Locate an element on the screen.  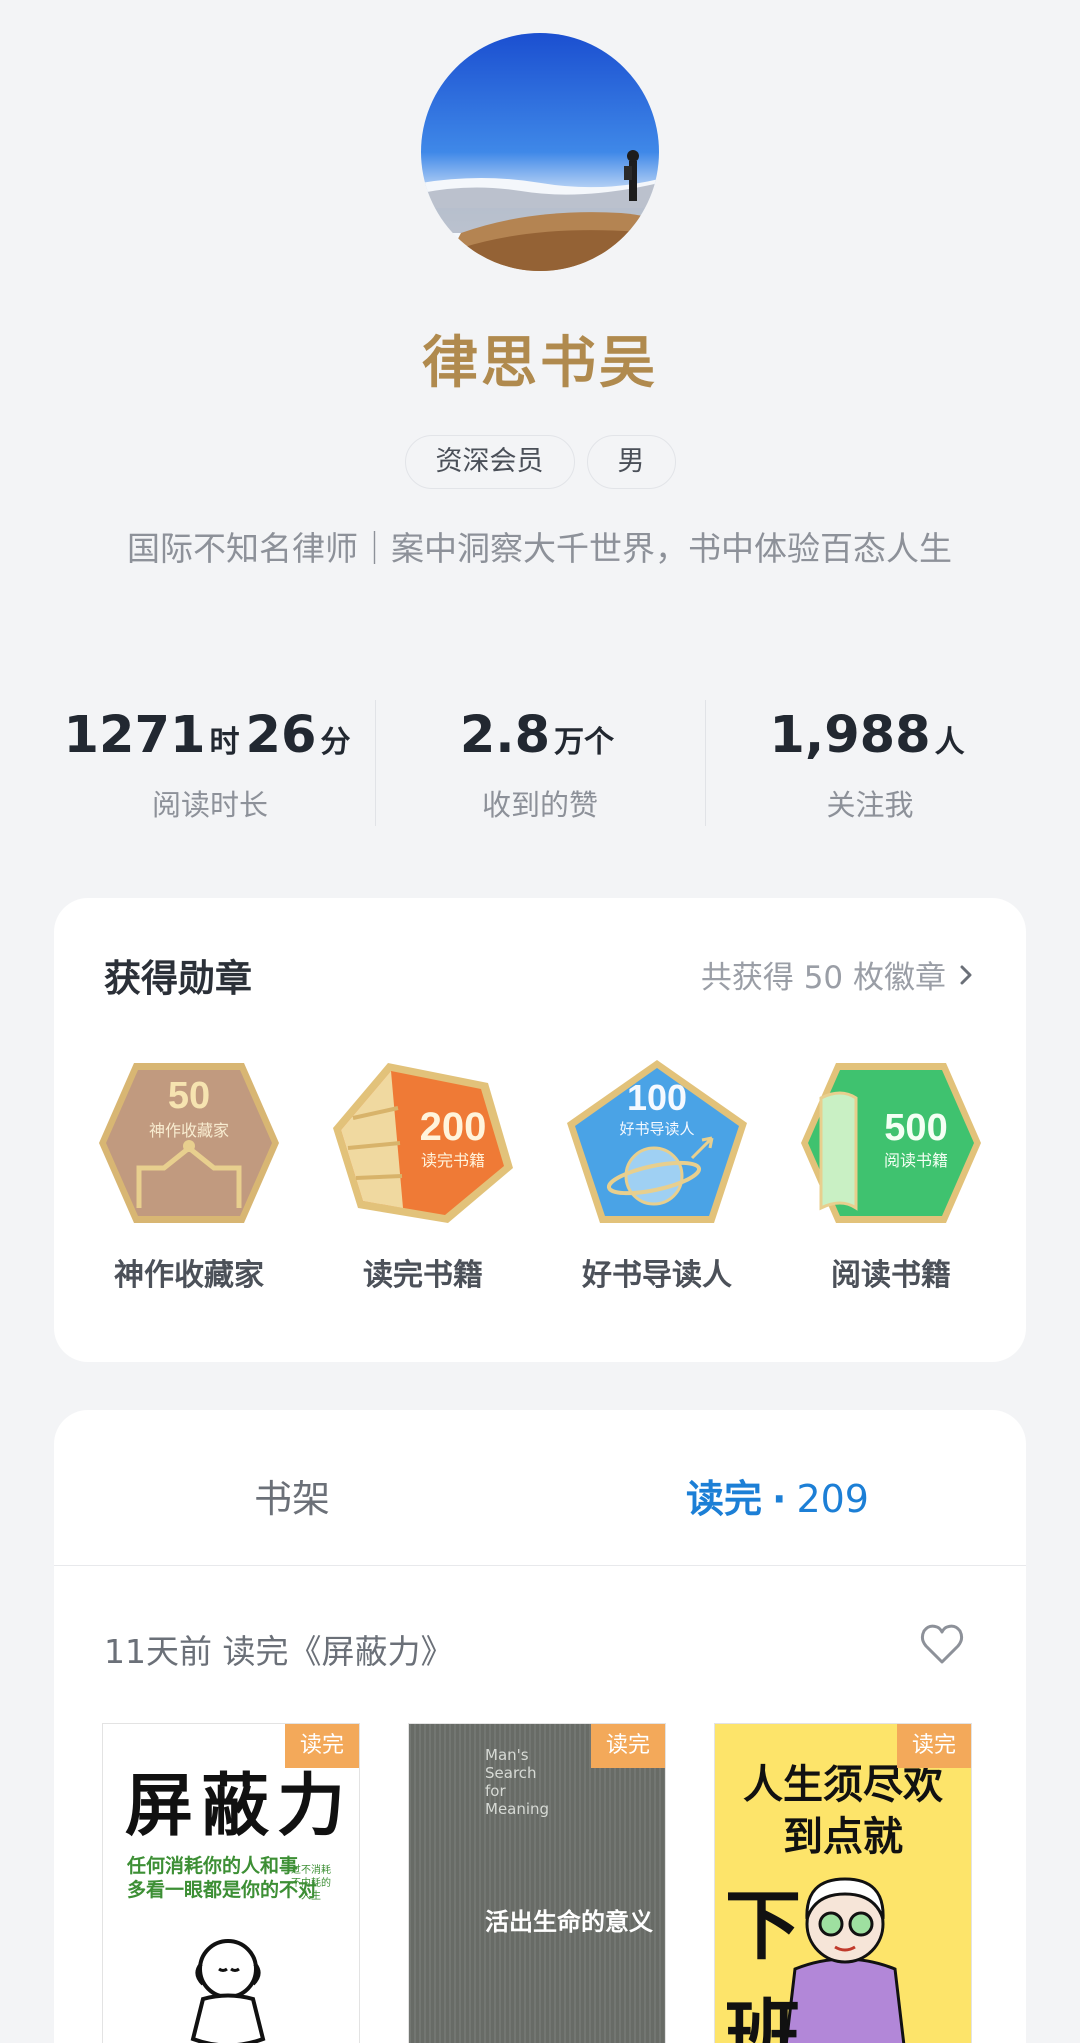
shelf-tabs: 书架 读完 · 209 is located at coordinates (540, 1488).